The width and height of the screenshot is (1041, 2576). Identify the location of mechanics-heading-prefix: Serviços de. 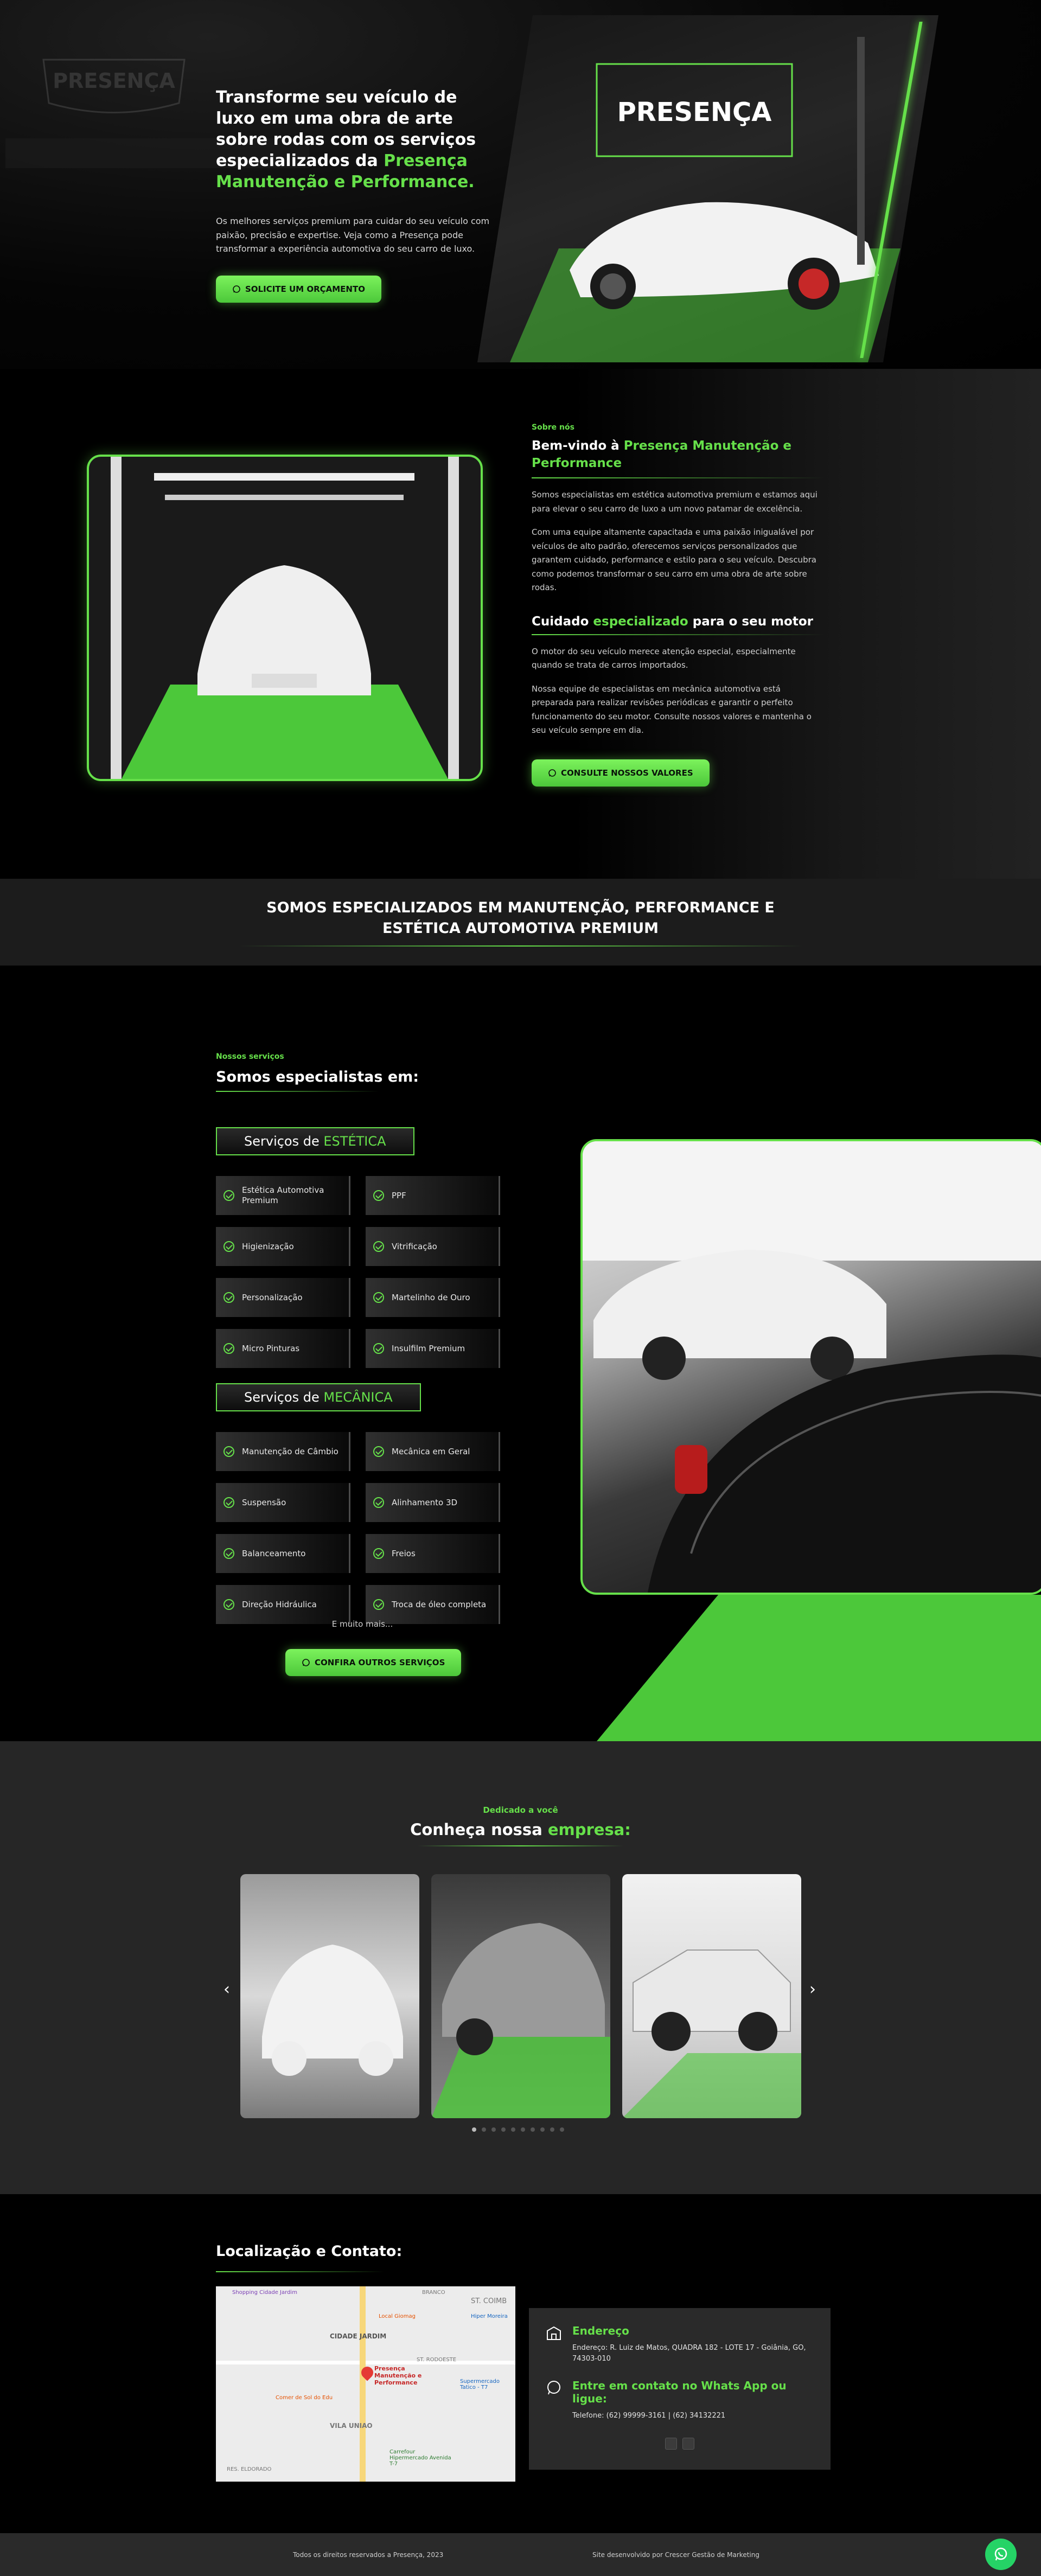
(284, 1397).